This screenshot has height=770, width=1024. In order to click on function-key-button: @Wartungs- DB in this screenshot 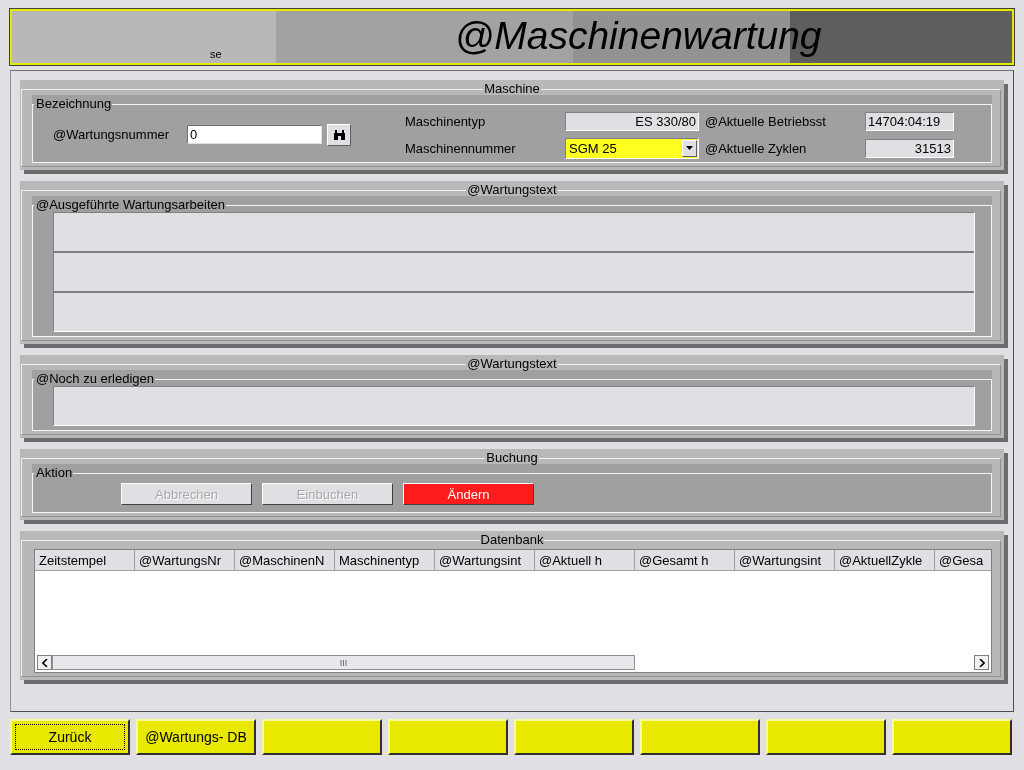, I will do `click(196, 737)`.